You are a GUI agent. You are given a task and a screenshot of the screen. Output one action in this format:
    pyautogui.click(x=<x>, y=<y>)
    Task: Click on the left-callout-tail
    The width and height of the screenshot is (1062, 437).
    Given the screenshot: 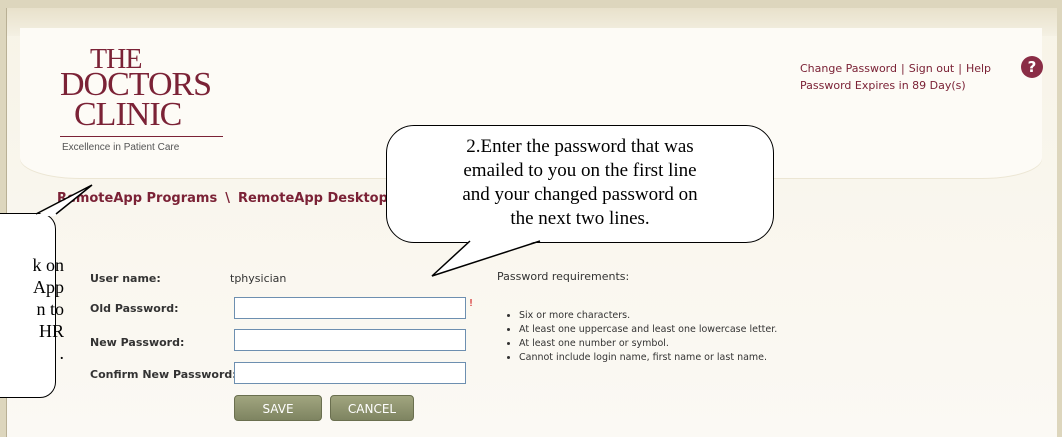 What is the action you would take?
    pyautogui.click(x=64, y=200)
    